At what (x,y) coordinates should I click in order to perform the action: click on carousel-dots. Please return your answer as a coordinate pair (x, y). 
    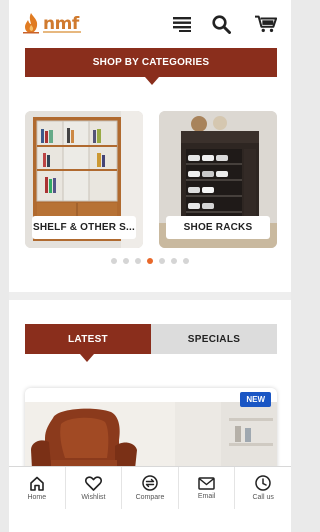
    Looking at the image, I should click on (150, 261).